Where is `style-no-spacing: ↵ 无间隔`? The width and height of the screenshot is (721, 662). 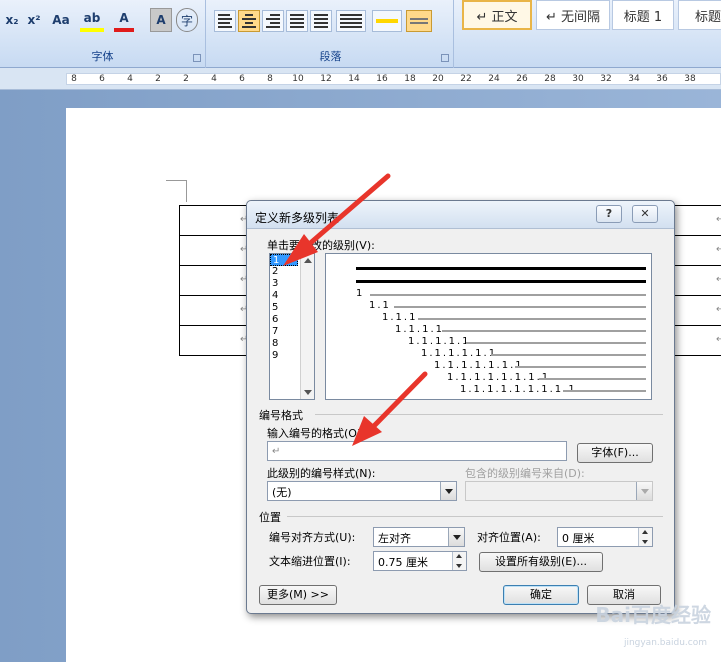 style-no-spacing: ↵ 无间隔 is located at coordinates (573, 15).